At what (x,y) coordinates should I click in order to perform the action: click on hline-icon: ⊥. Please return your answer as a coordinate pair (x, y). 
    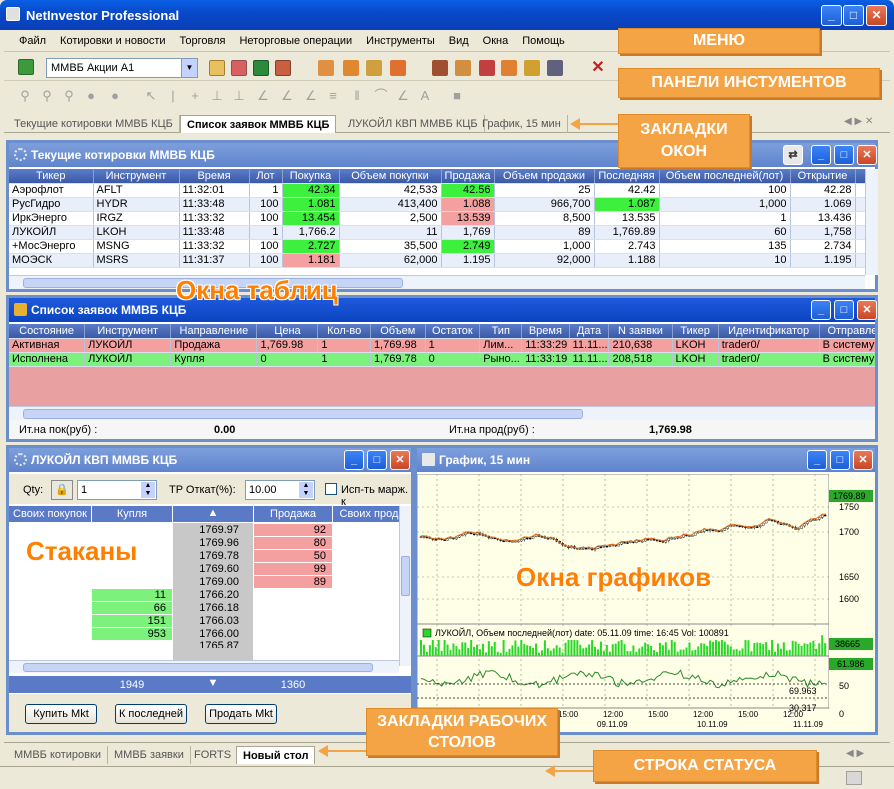
    Looking at the image, I should click on (217, 96).